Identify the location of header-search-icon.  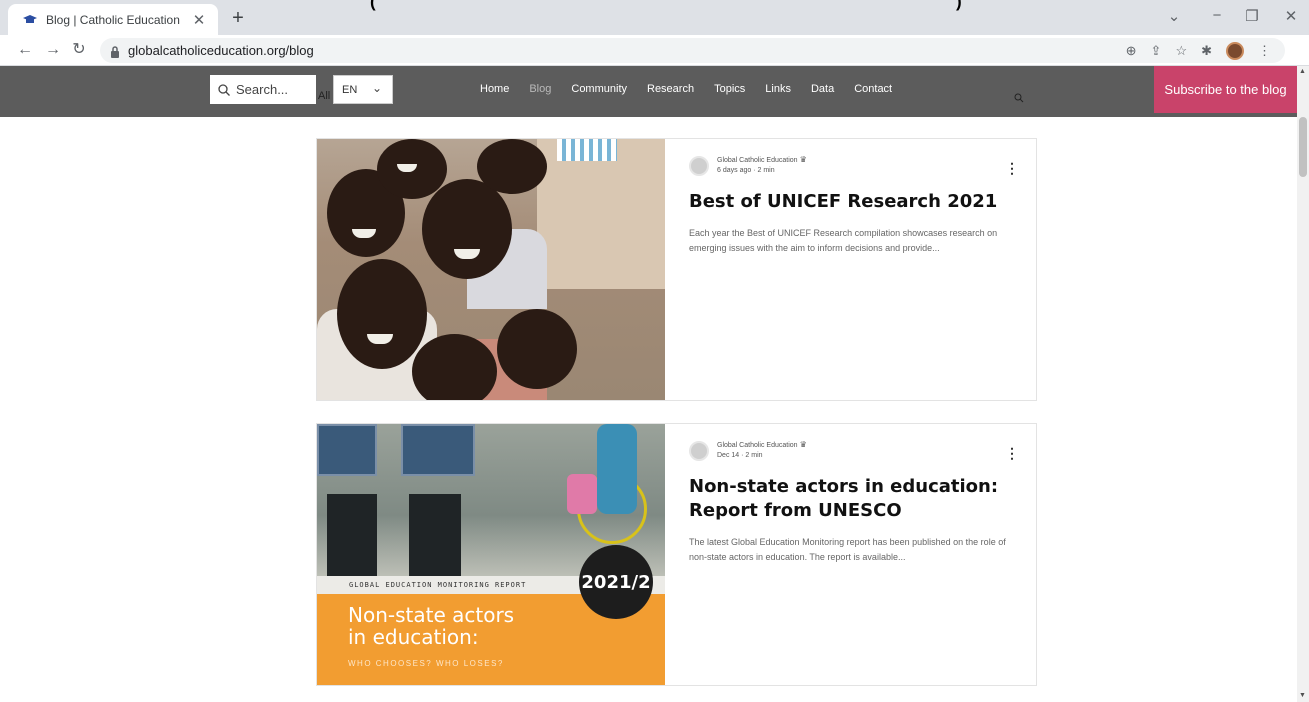
(1019, 98).